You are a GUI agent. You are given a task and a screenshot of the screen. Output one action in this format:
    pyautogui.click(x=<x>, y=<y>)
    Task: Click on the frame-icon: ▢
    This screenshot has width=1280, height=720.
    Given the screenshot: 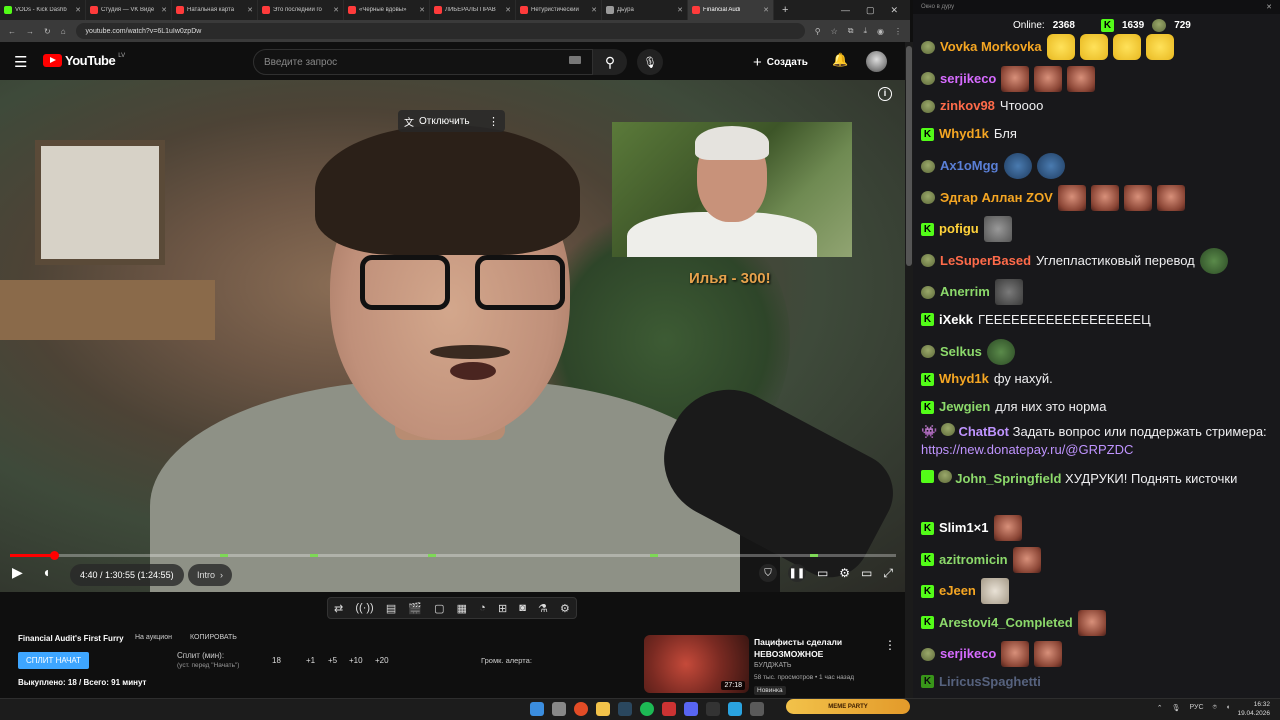 What is the action you would take?
    pyautogui.click(x=439, y=608)
    